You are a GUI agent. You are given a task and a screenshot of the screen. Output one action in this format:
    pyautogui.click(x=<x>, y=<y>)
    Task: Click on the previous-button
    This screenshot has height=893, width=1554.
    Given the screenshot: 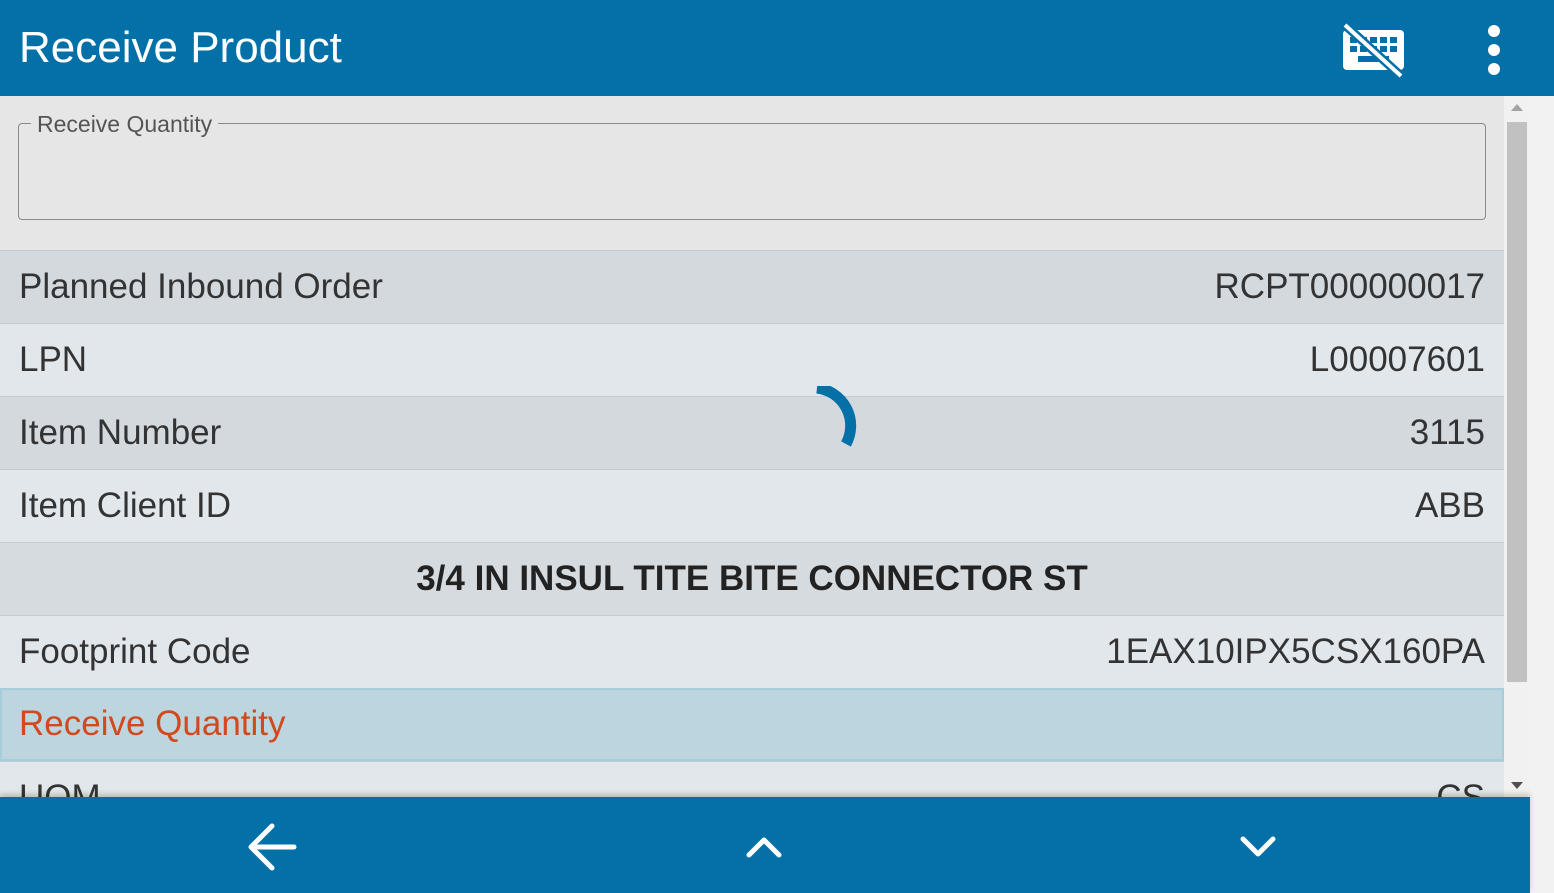 What is the action you would take?
    pyautogui.click(x=764, y=845)
    